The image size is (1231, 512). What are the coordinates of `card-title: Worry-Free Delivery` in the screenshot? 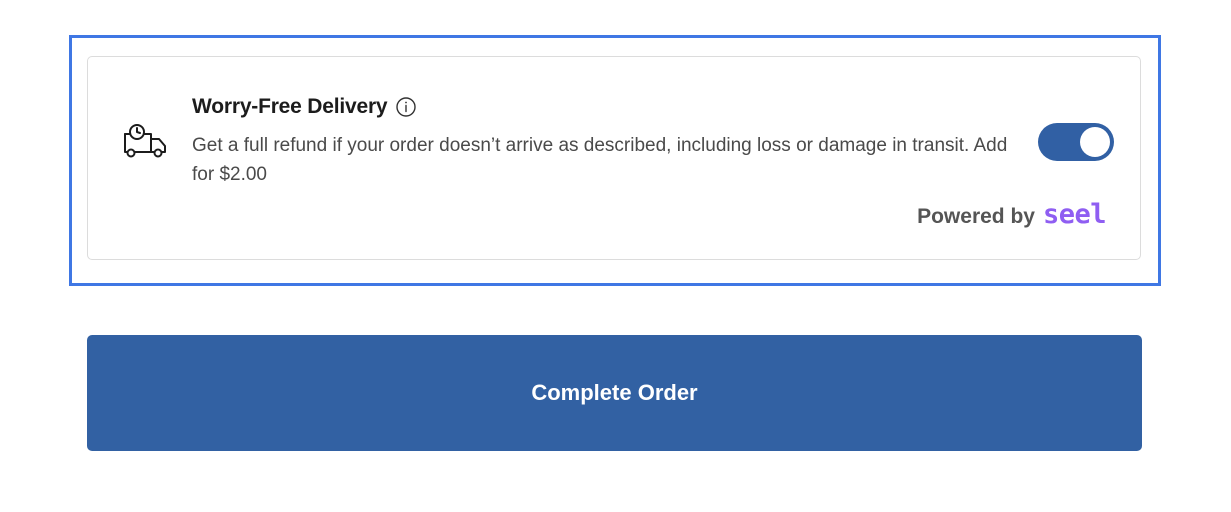 It's located at (290, 106).